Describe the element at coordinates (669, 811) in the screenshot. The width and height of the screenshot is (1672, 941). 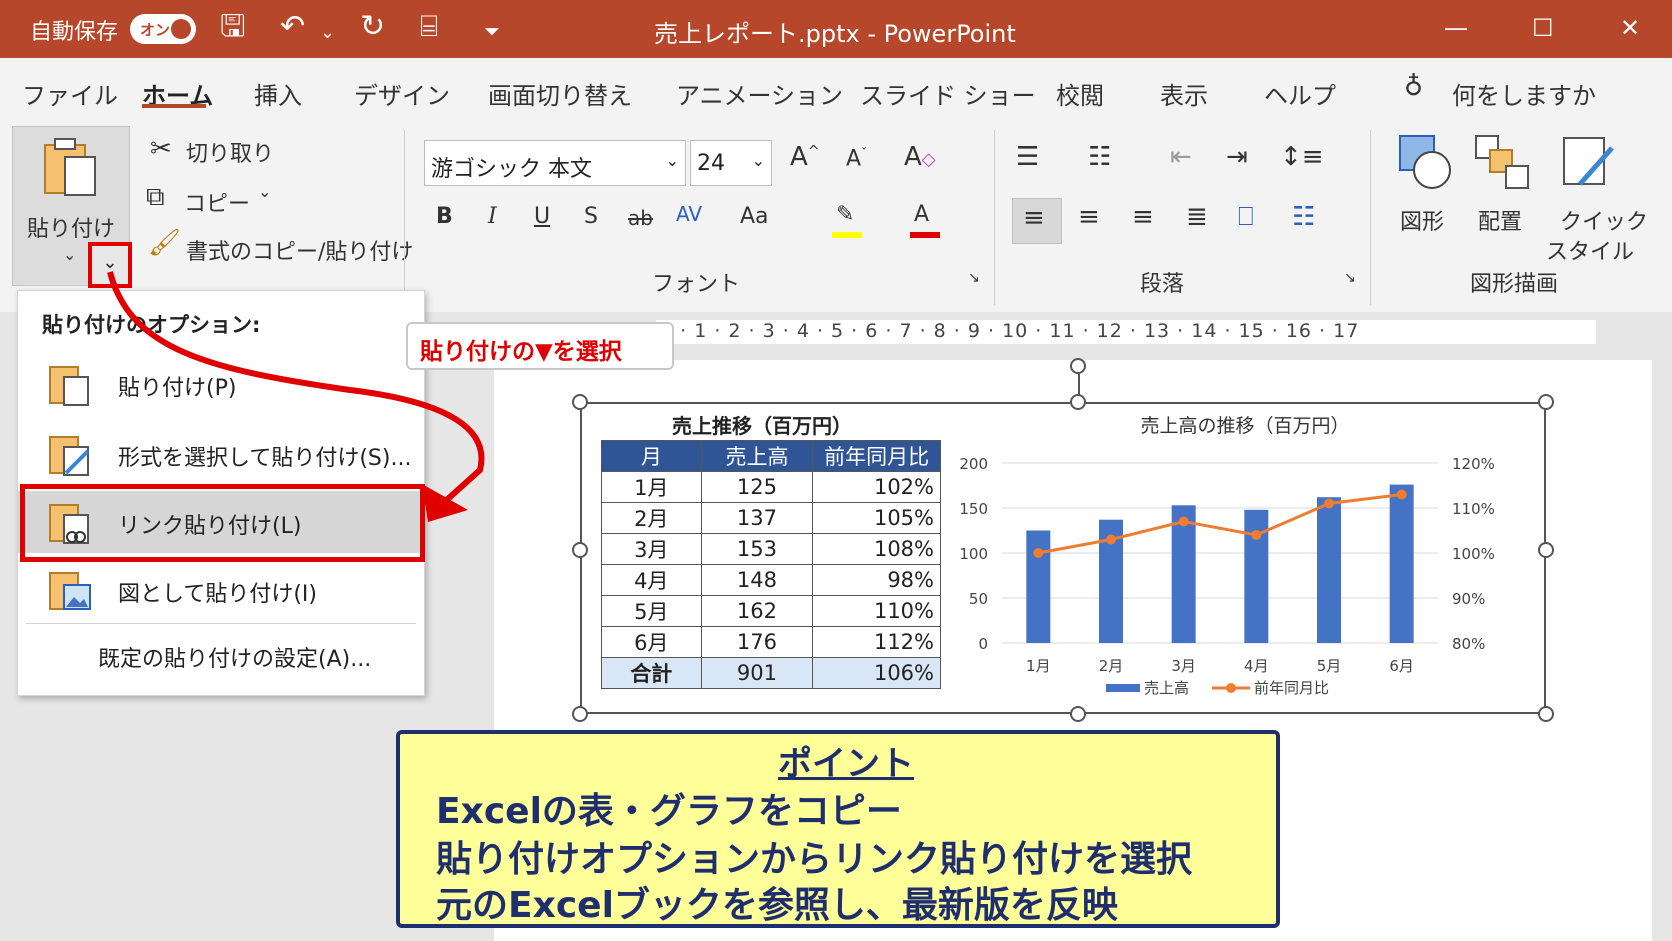
I see `callout-line: Excelの表・グラフをコピー` at that location.